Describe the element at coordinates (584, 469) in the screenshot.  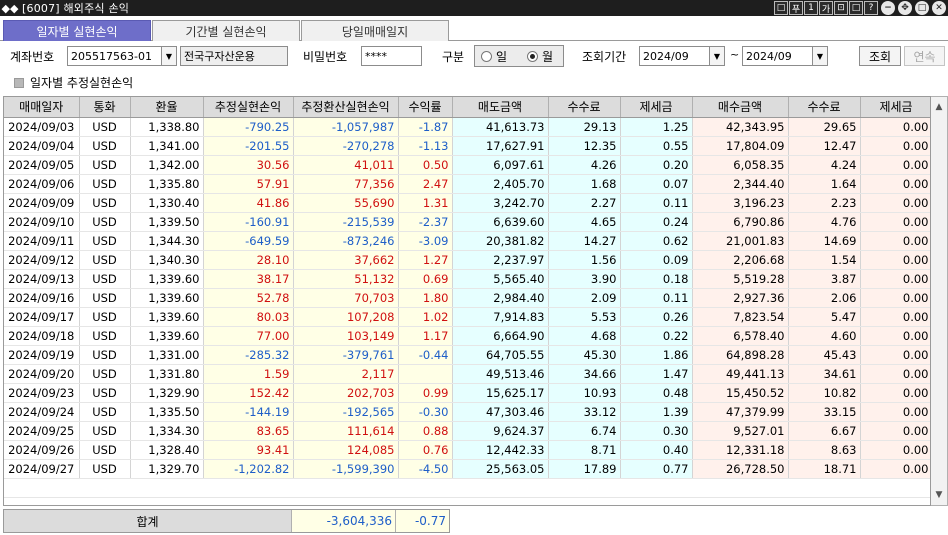
I see `cell-sell-fee: 17.89` at that location.